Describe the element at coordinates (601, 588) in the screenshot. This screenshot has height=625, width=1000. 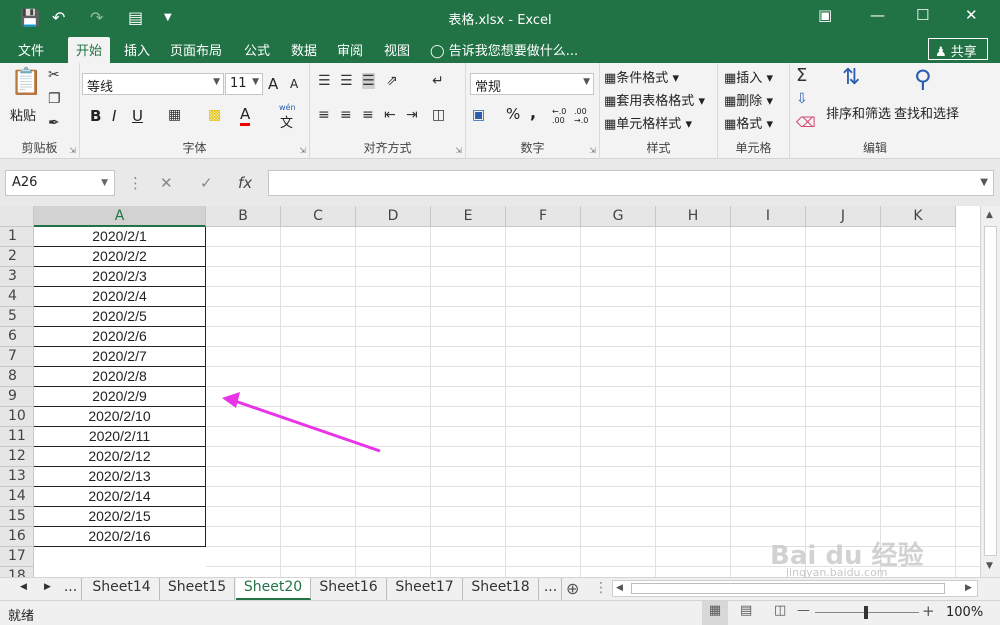
I see `splitter-icon: ⋮` at that location.